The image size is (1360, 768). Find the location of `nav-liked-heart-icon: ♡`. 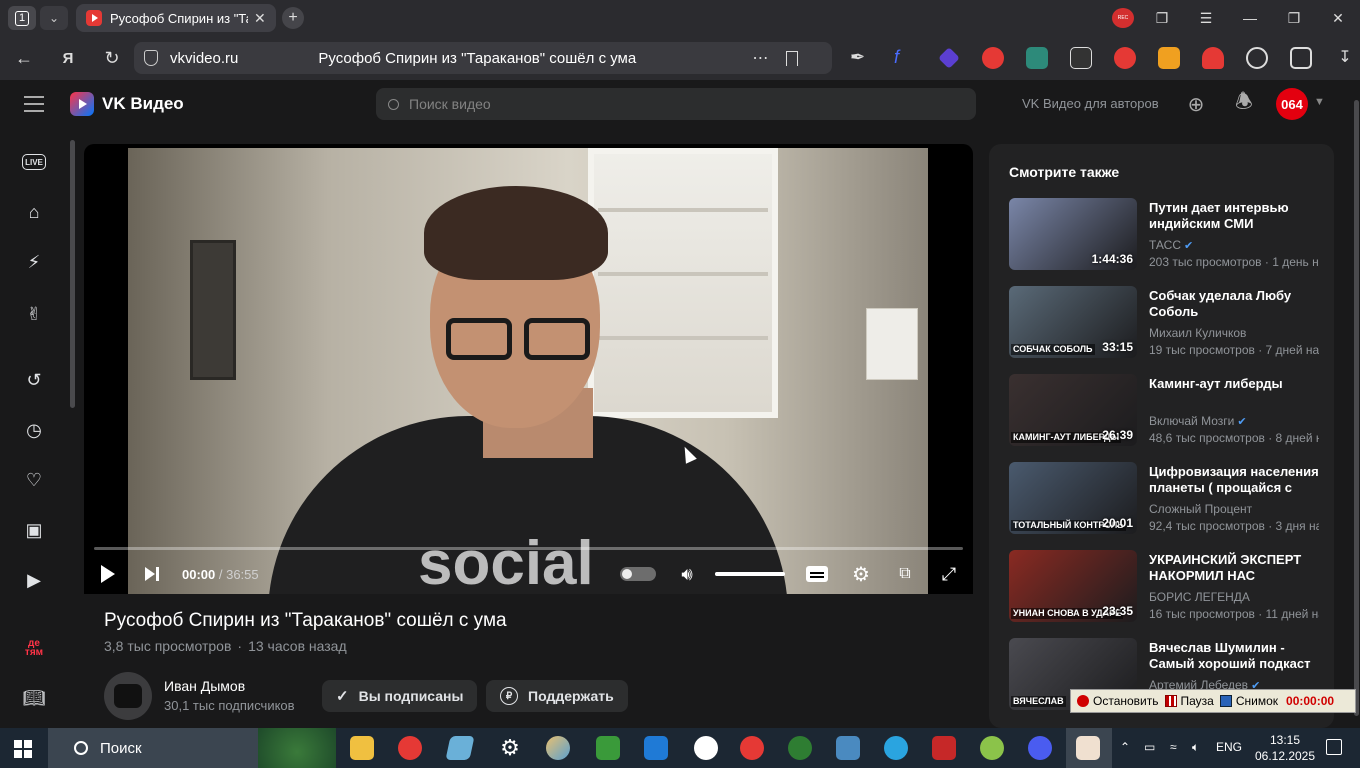

nav-liked-heart-icon: ♡ is located at coordinates (34, 480).